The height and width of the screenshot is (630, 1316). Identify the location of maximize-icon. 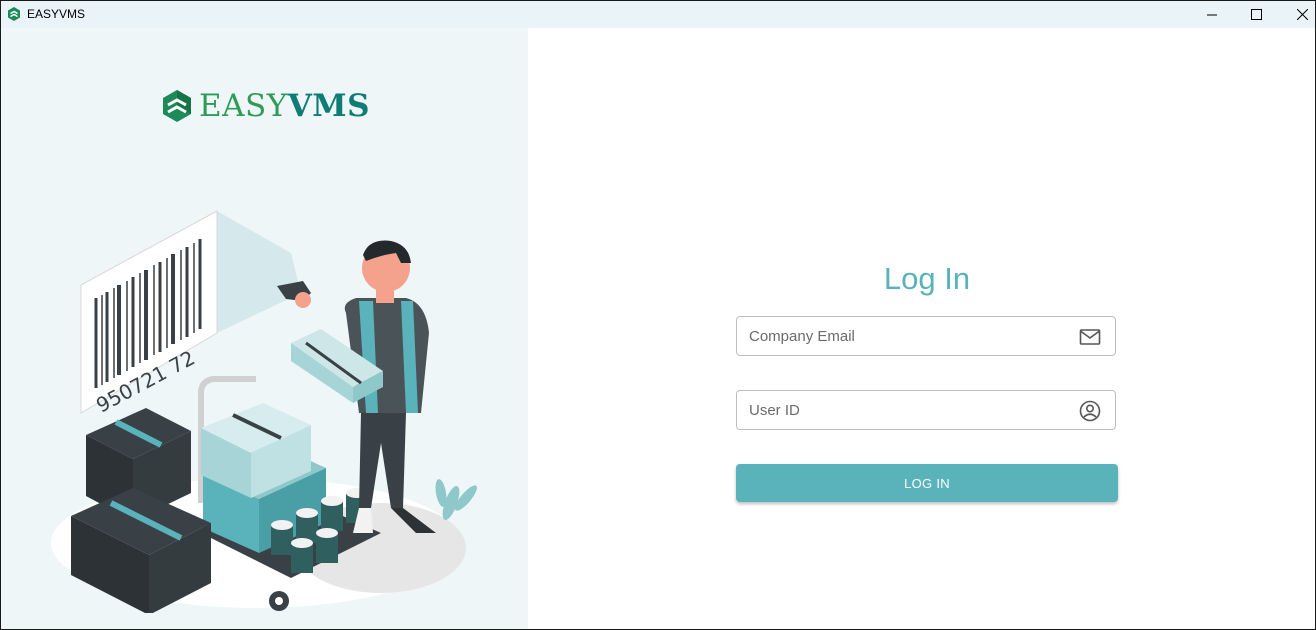
(1256, 14).